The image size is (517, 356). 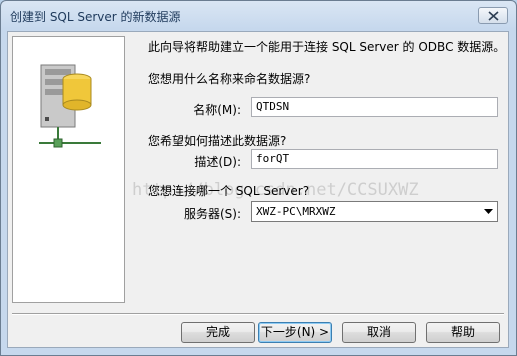 What do you see at coordinates (217, 162) in the screenshot?
I see `description-label: 描述(D):` at bounding box center [217, 162].